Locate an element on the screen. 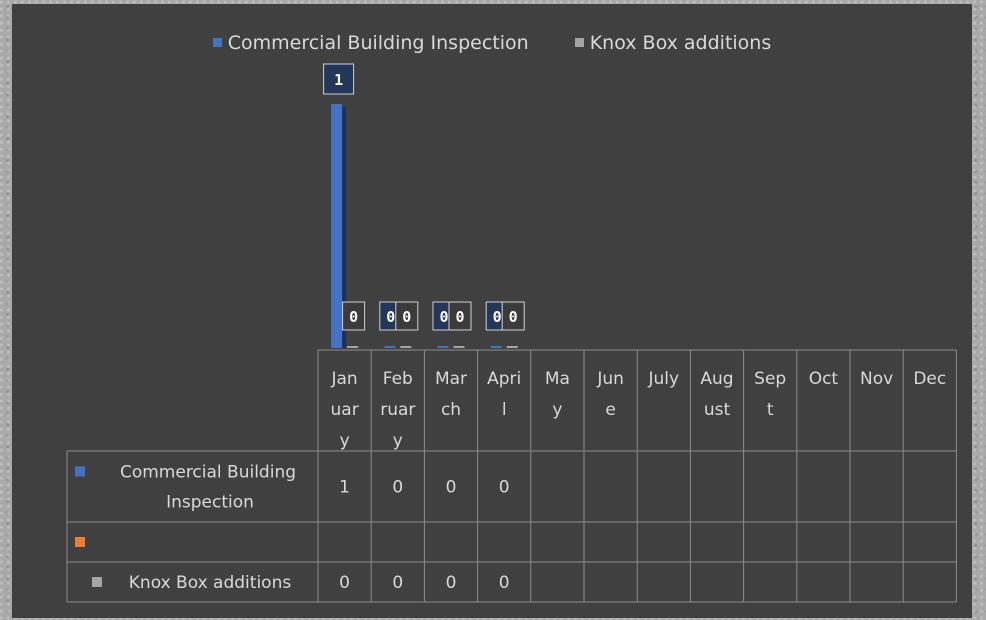 The height and width of the screenshot is (620, 986). category-label: t is located at coordinates (770, 410).